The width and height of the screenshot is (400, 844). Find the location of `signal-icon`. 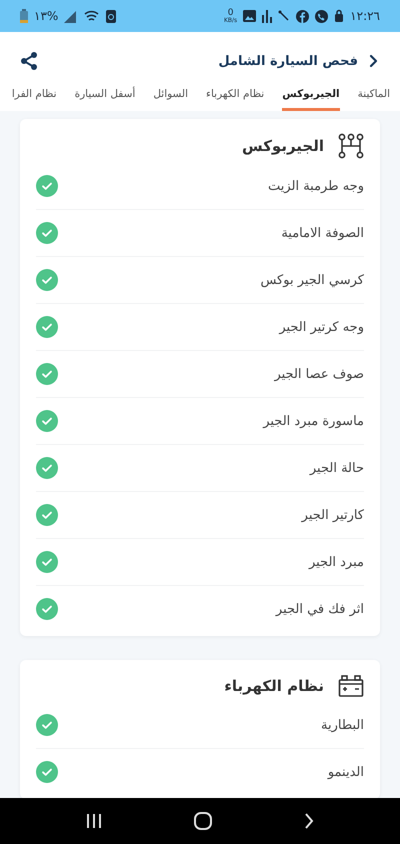

signal-icon is located at coordinates (71, 16).